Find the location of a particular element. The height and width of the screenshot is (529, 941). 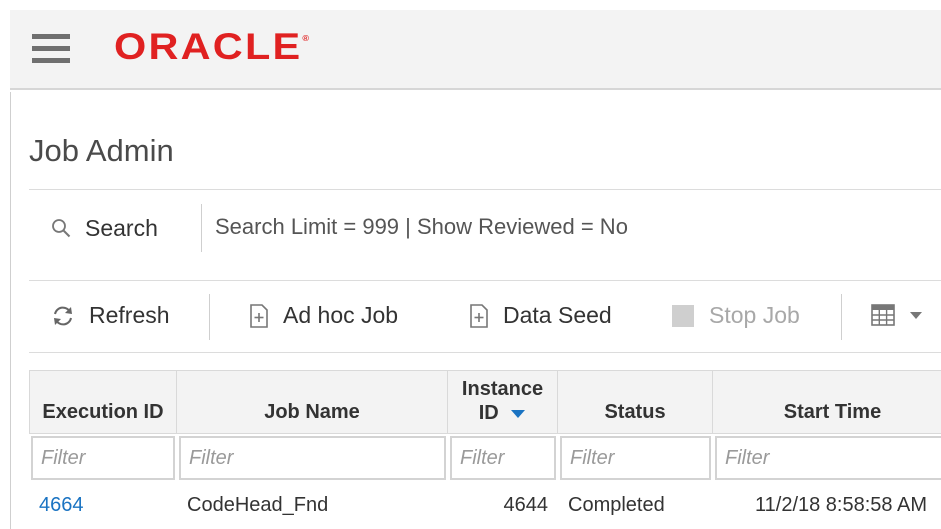

filter-input-execution-id: Filter is located at coordinates (103, 458).